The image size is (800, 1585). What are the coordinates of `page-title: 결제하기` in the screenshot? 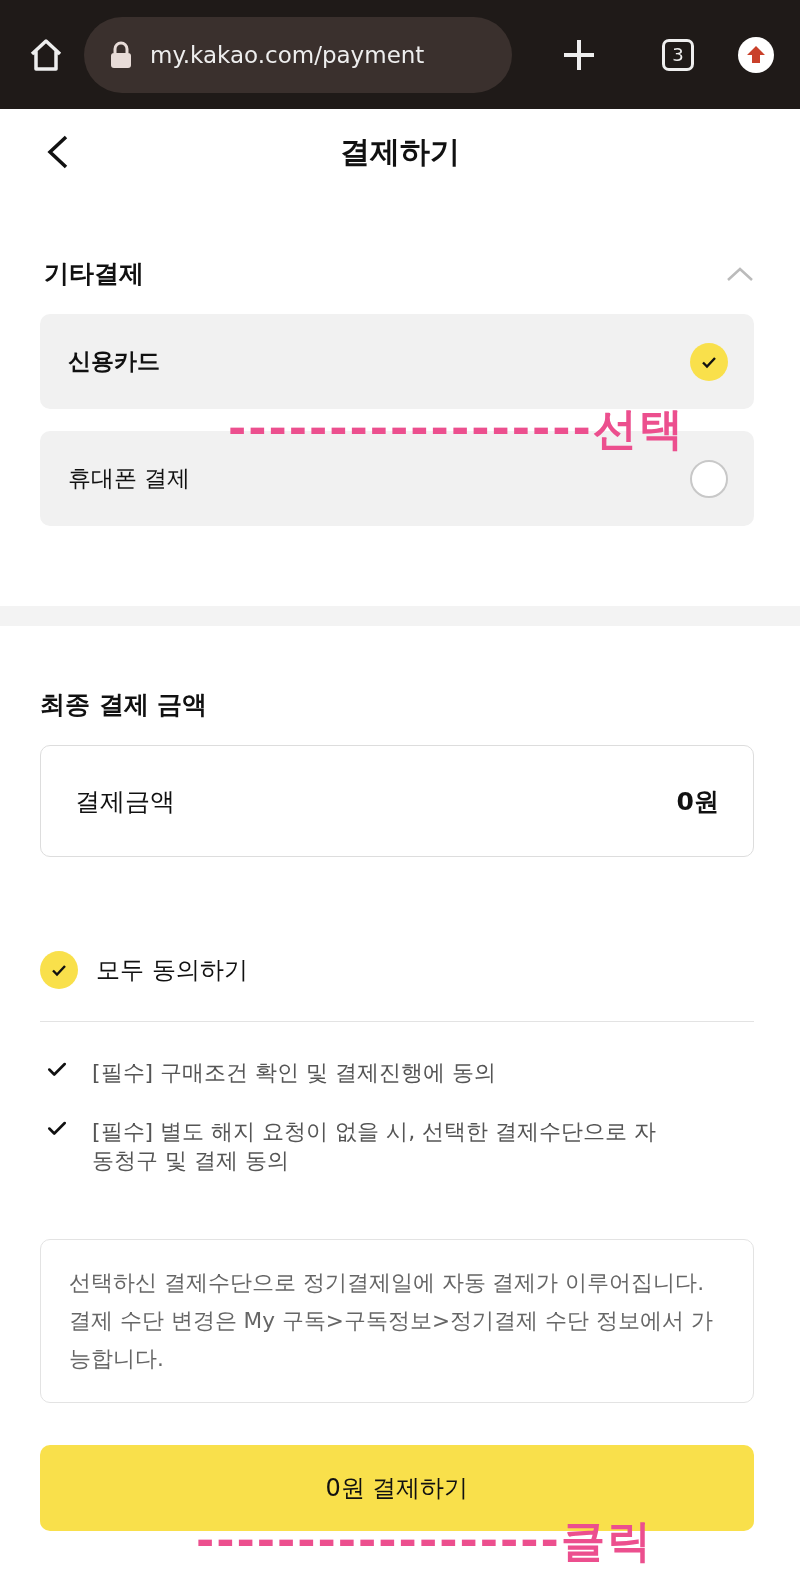 It's located at (400, 151).